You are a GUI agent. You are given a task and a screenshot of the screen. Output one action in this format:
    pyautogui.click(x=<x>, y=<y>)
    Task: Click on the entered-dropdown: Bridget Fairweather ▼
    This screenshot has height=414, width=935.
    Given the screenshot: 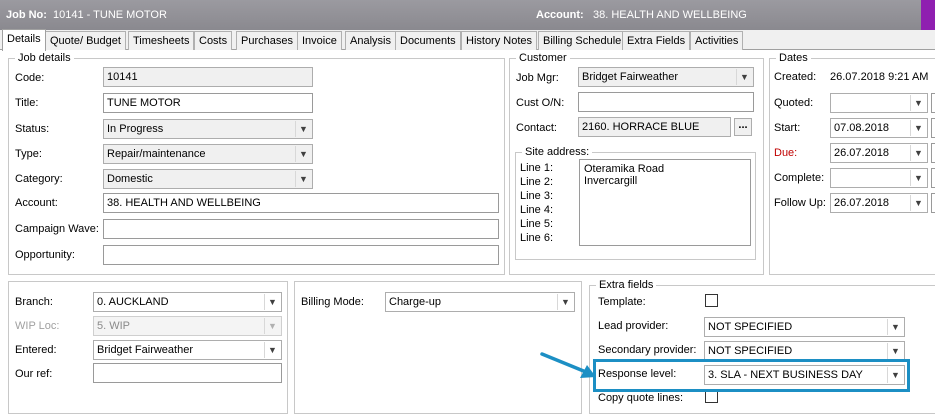 What is the action you would take?
    pyautogui.click(x=187, y=350)
    